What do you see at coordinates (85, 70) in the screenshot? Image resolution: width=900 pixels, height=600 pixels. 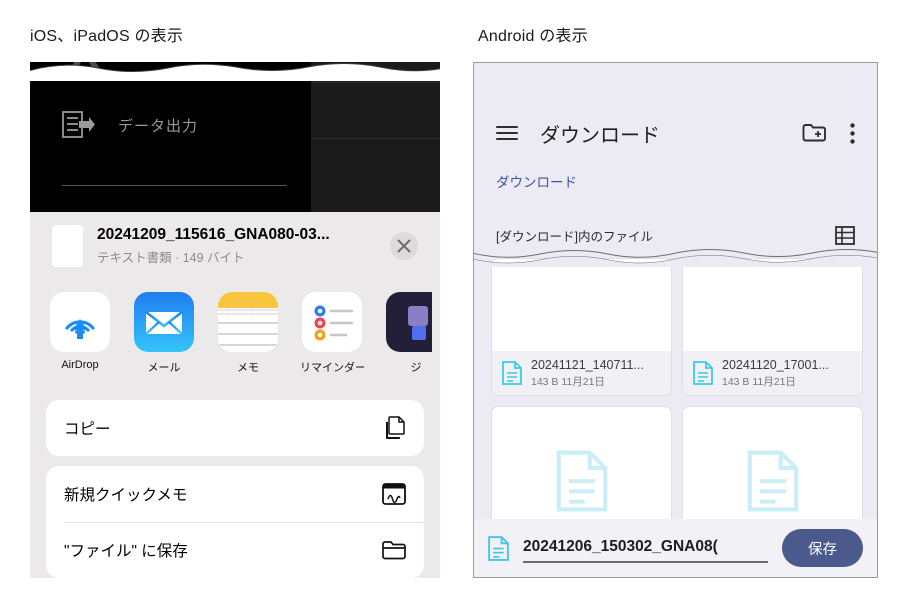 I see `clipped-toolbar-icon` at bounding box center [85, 70].